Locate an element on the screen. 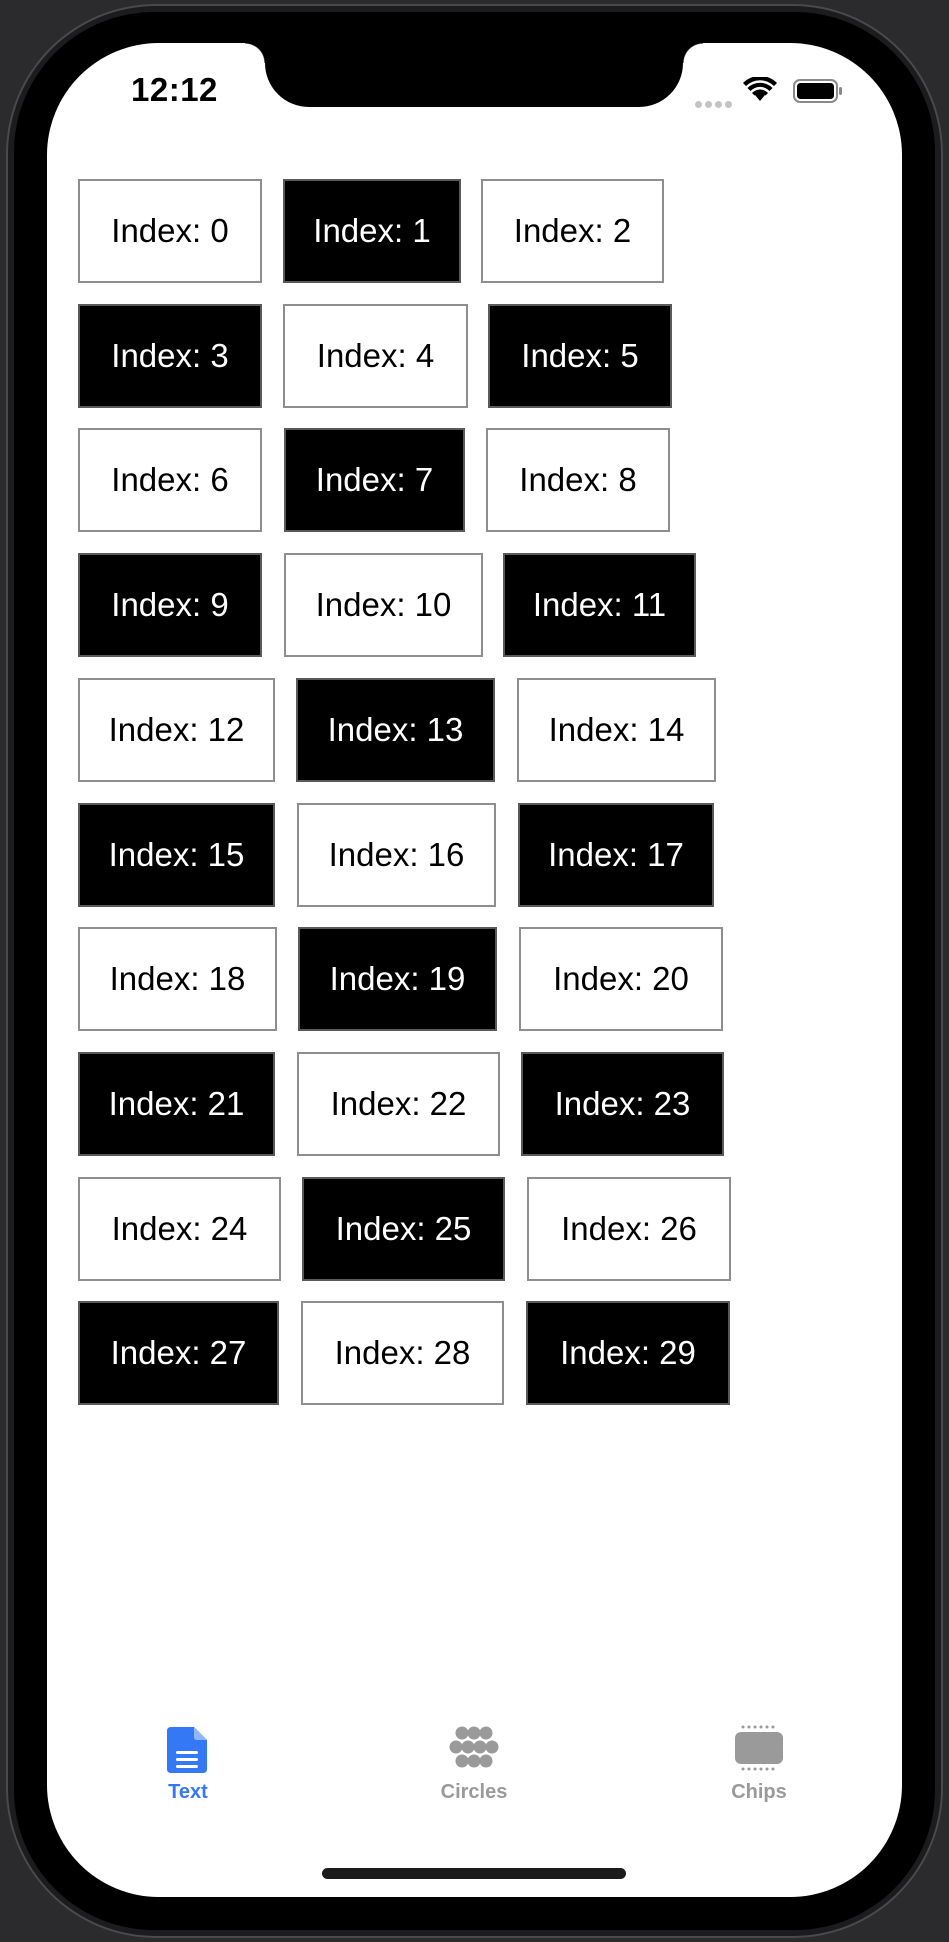 The image size is (949, 1942). chip: Index: 29 is located at coordinates (628, 1353).